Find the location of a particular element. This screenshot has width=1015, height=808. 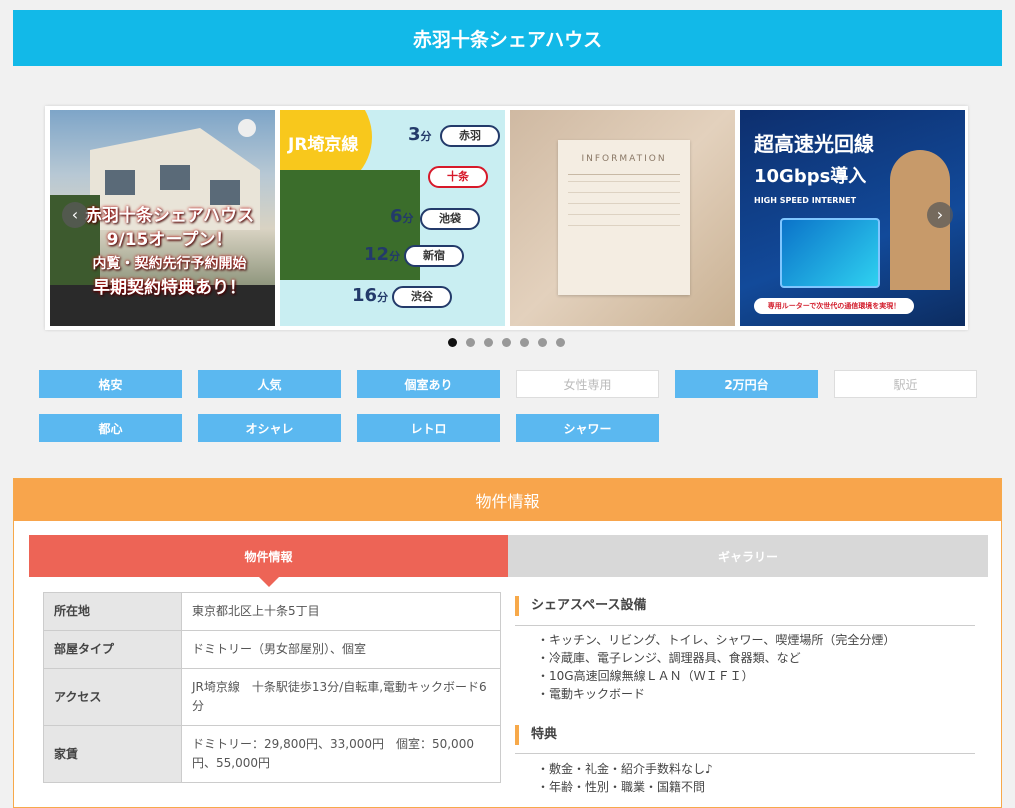

chevron-left-icon: ‹ is located at coordinates (75, 214).